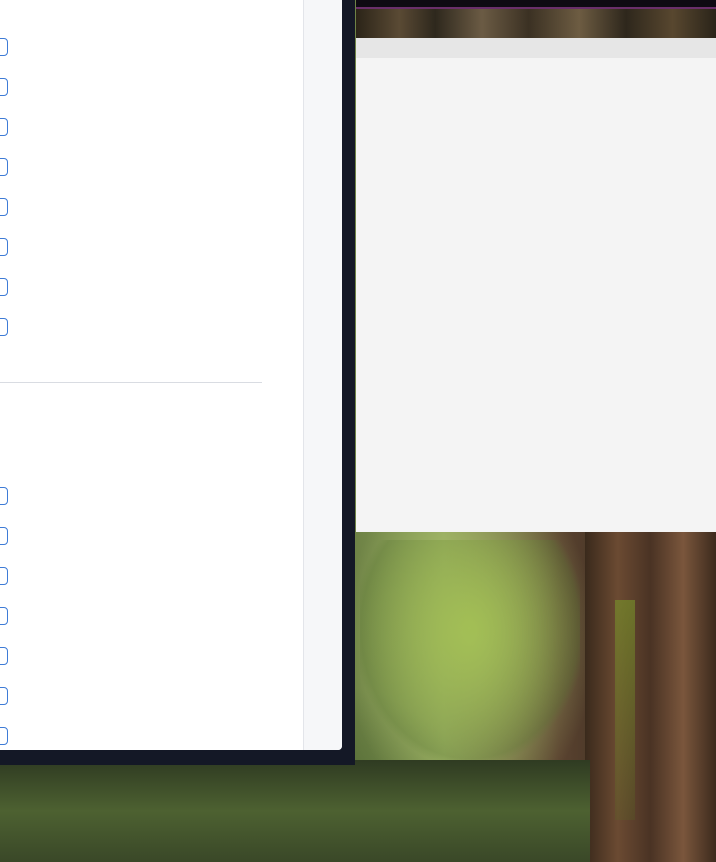  I want to click on wallpaper-tree-trunk, so click(650, 691).